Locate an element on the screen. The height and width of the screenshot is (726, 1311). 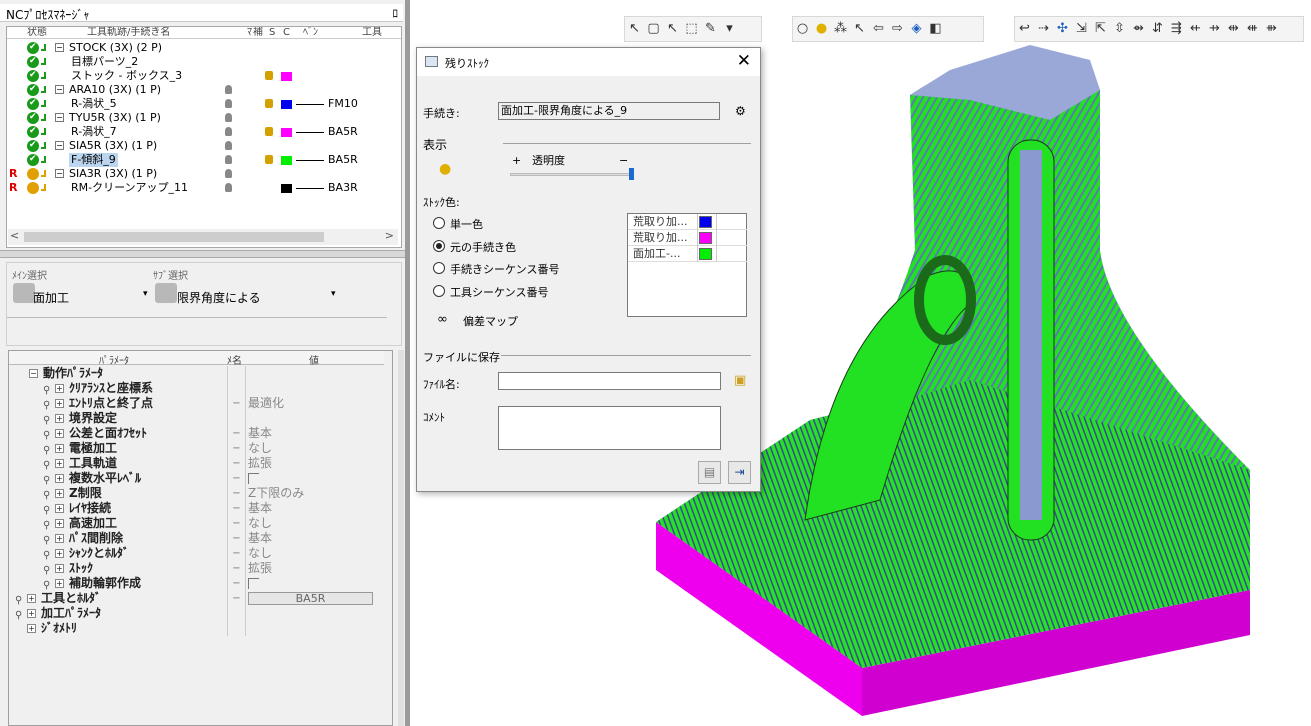
param-row: ⚲ + 補助輪郭作成 − is located at coordinates (196, 583).